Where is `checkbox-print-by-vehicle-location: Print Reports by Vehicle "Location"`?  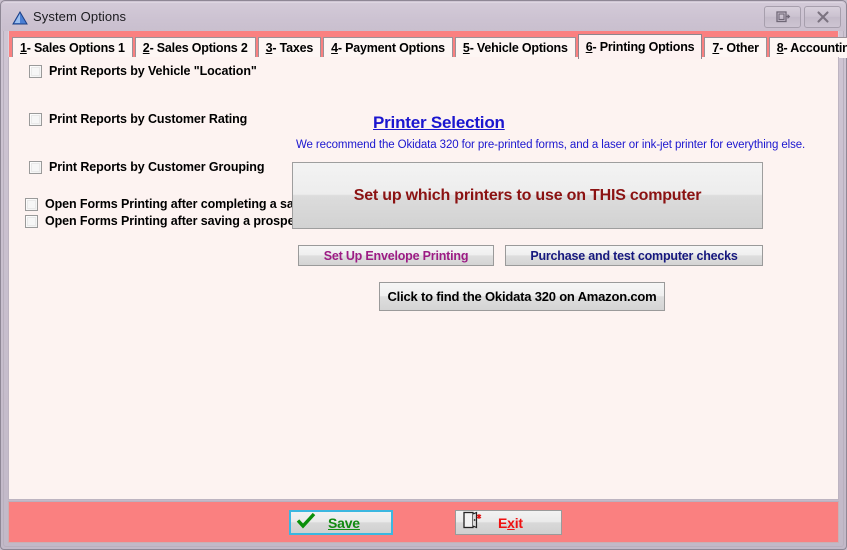
checkbox-print-by-vehicle-location: Print Reports by Vehicle "Location" is located at coordinates (143, 71).